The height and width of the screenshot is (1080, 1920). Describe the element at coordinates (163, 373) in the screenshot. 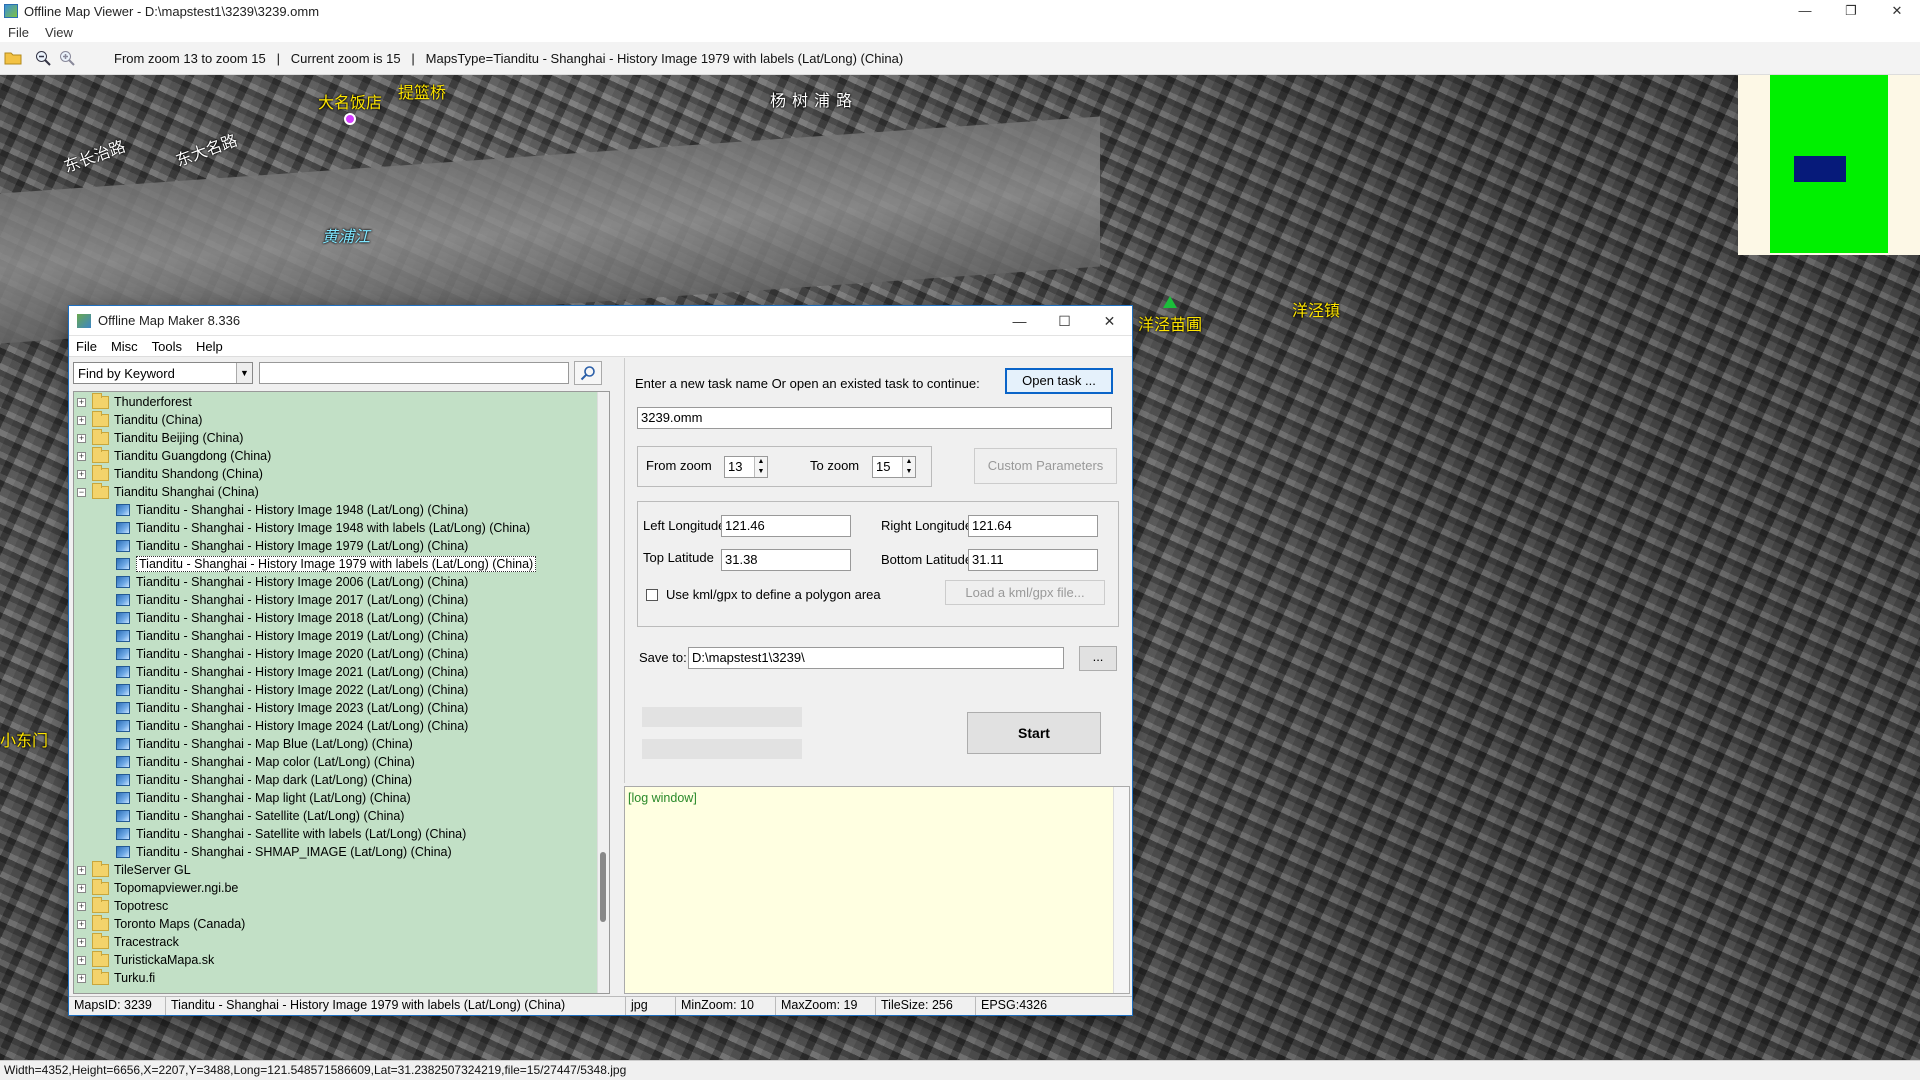

I see `find-mode-select: Find by Keyword ▼` at that location.